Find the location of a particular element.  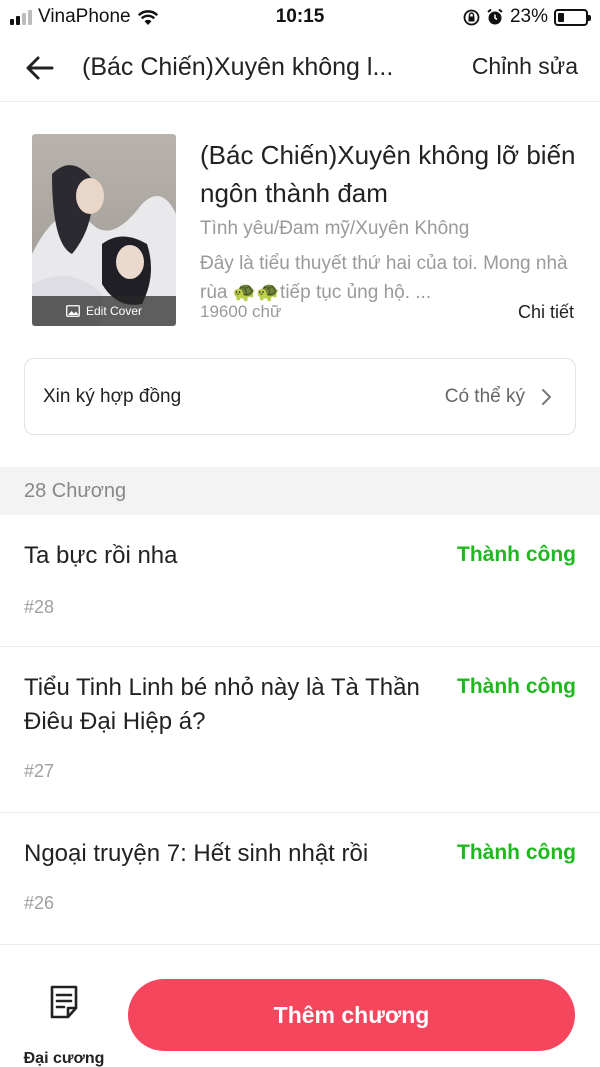

rotation-lock-icon is located at coordinates (471, 17).